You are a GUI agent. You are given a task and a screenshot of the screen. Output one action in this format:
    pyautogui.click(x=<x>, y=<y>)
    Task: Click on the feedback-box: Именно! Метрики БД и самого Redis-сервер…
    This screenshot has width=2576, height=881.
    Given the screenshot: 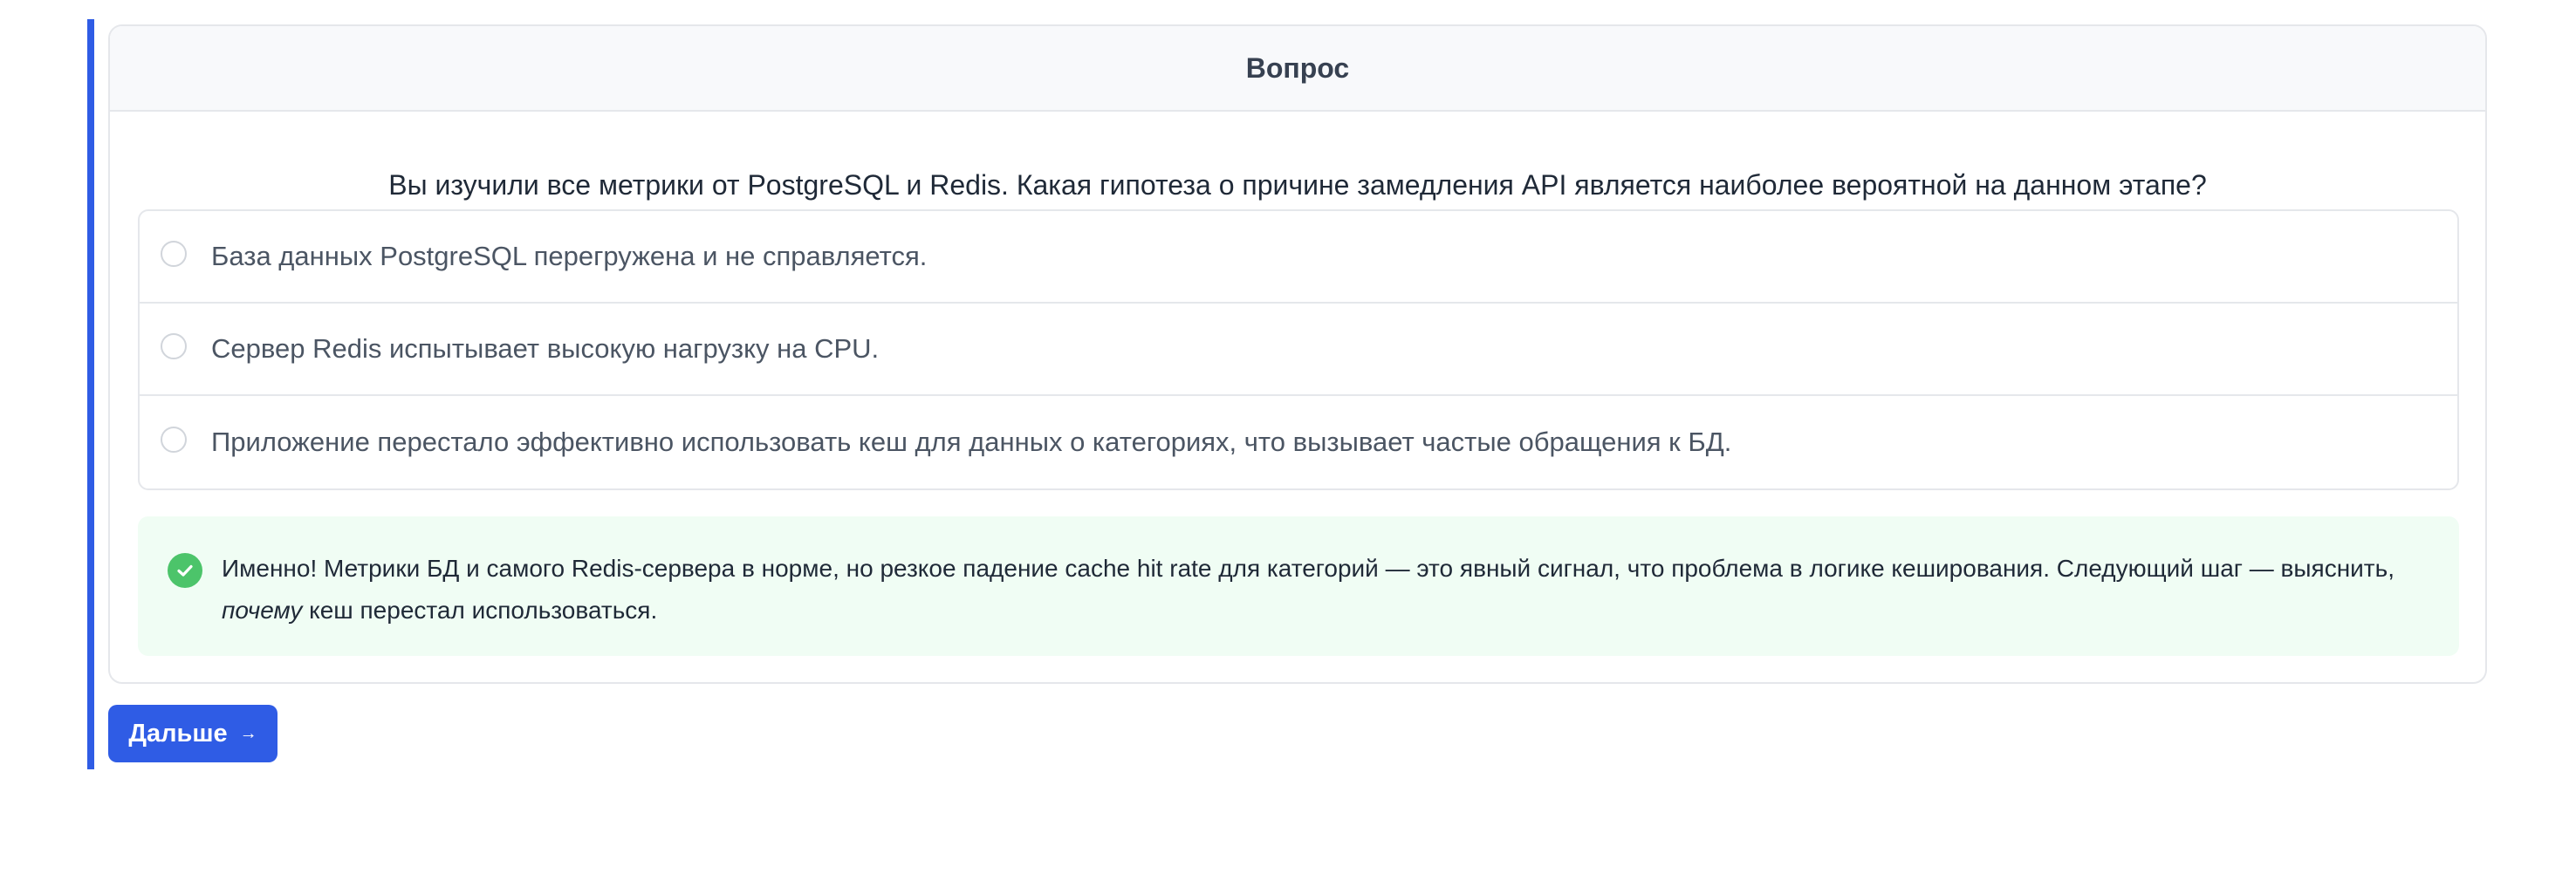 What is the action you would take?
    pyautogui.click(x=1298, y=586)
    